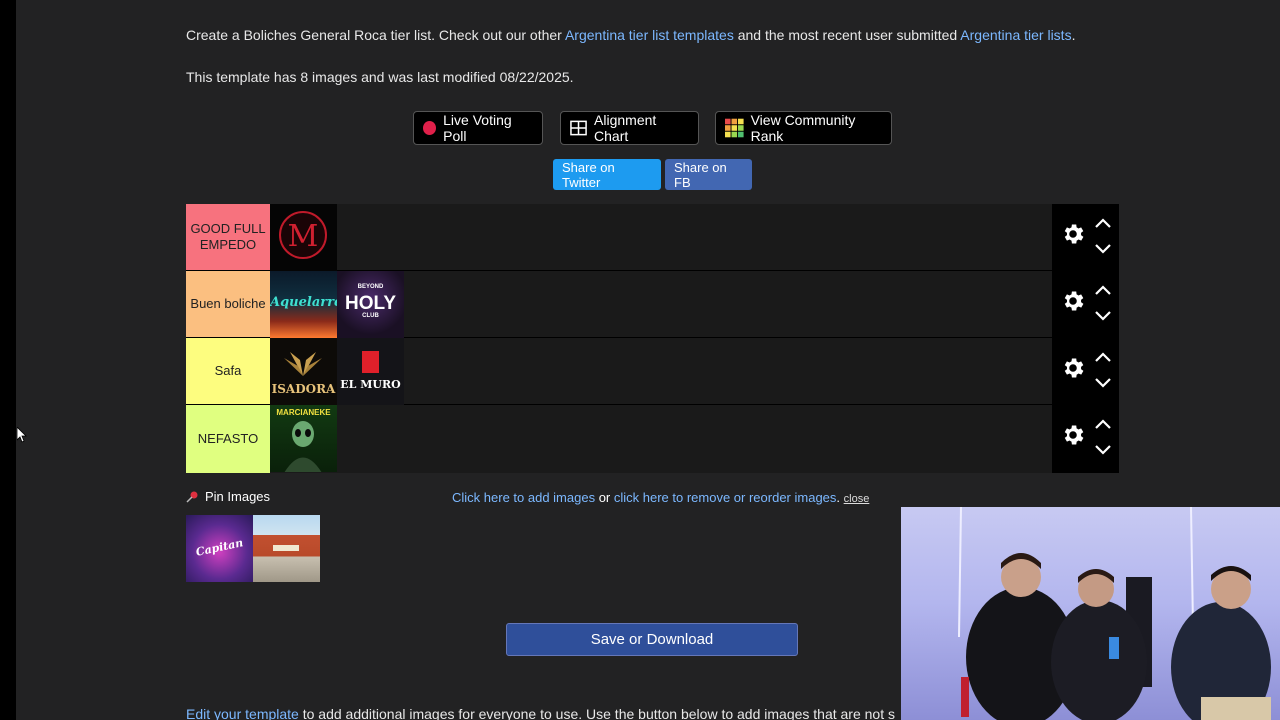  I want to click on add-images-link: Click here to add images, so click(523, 497).